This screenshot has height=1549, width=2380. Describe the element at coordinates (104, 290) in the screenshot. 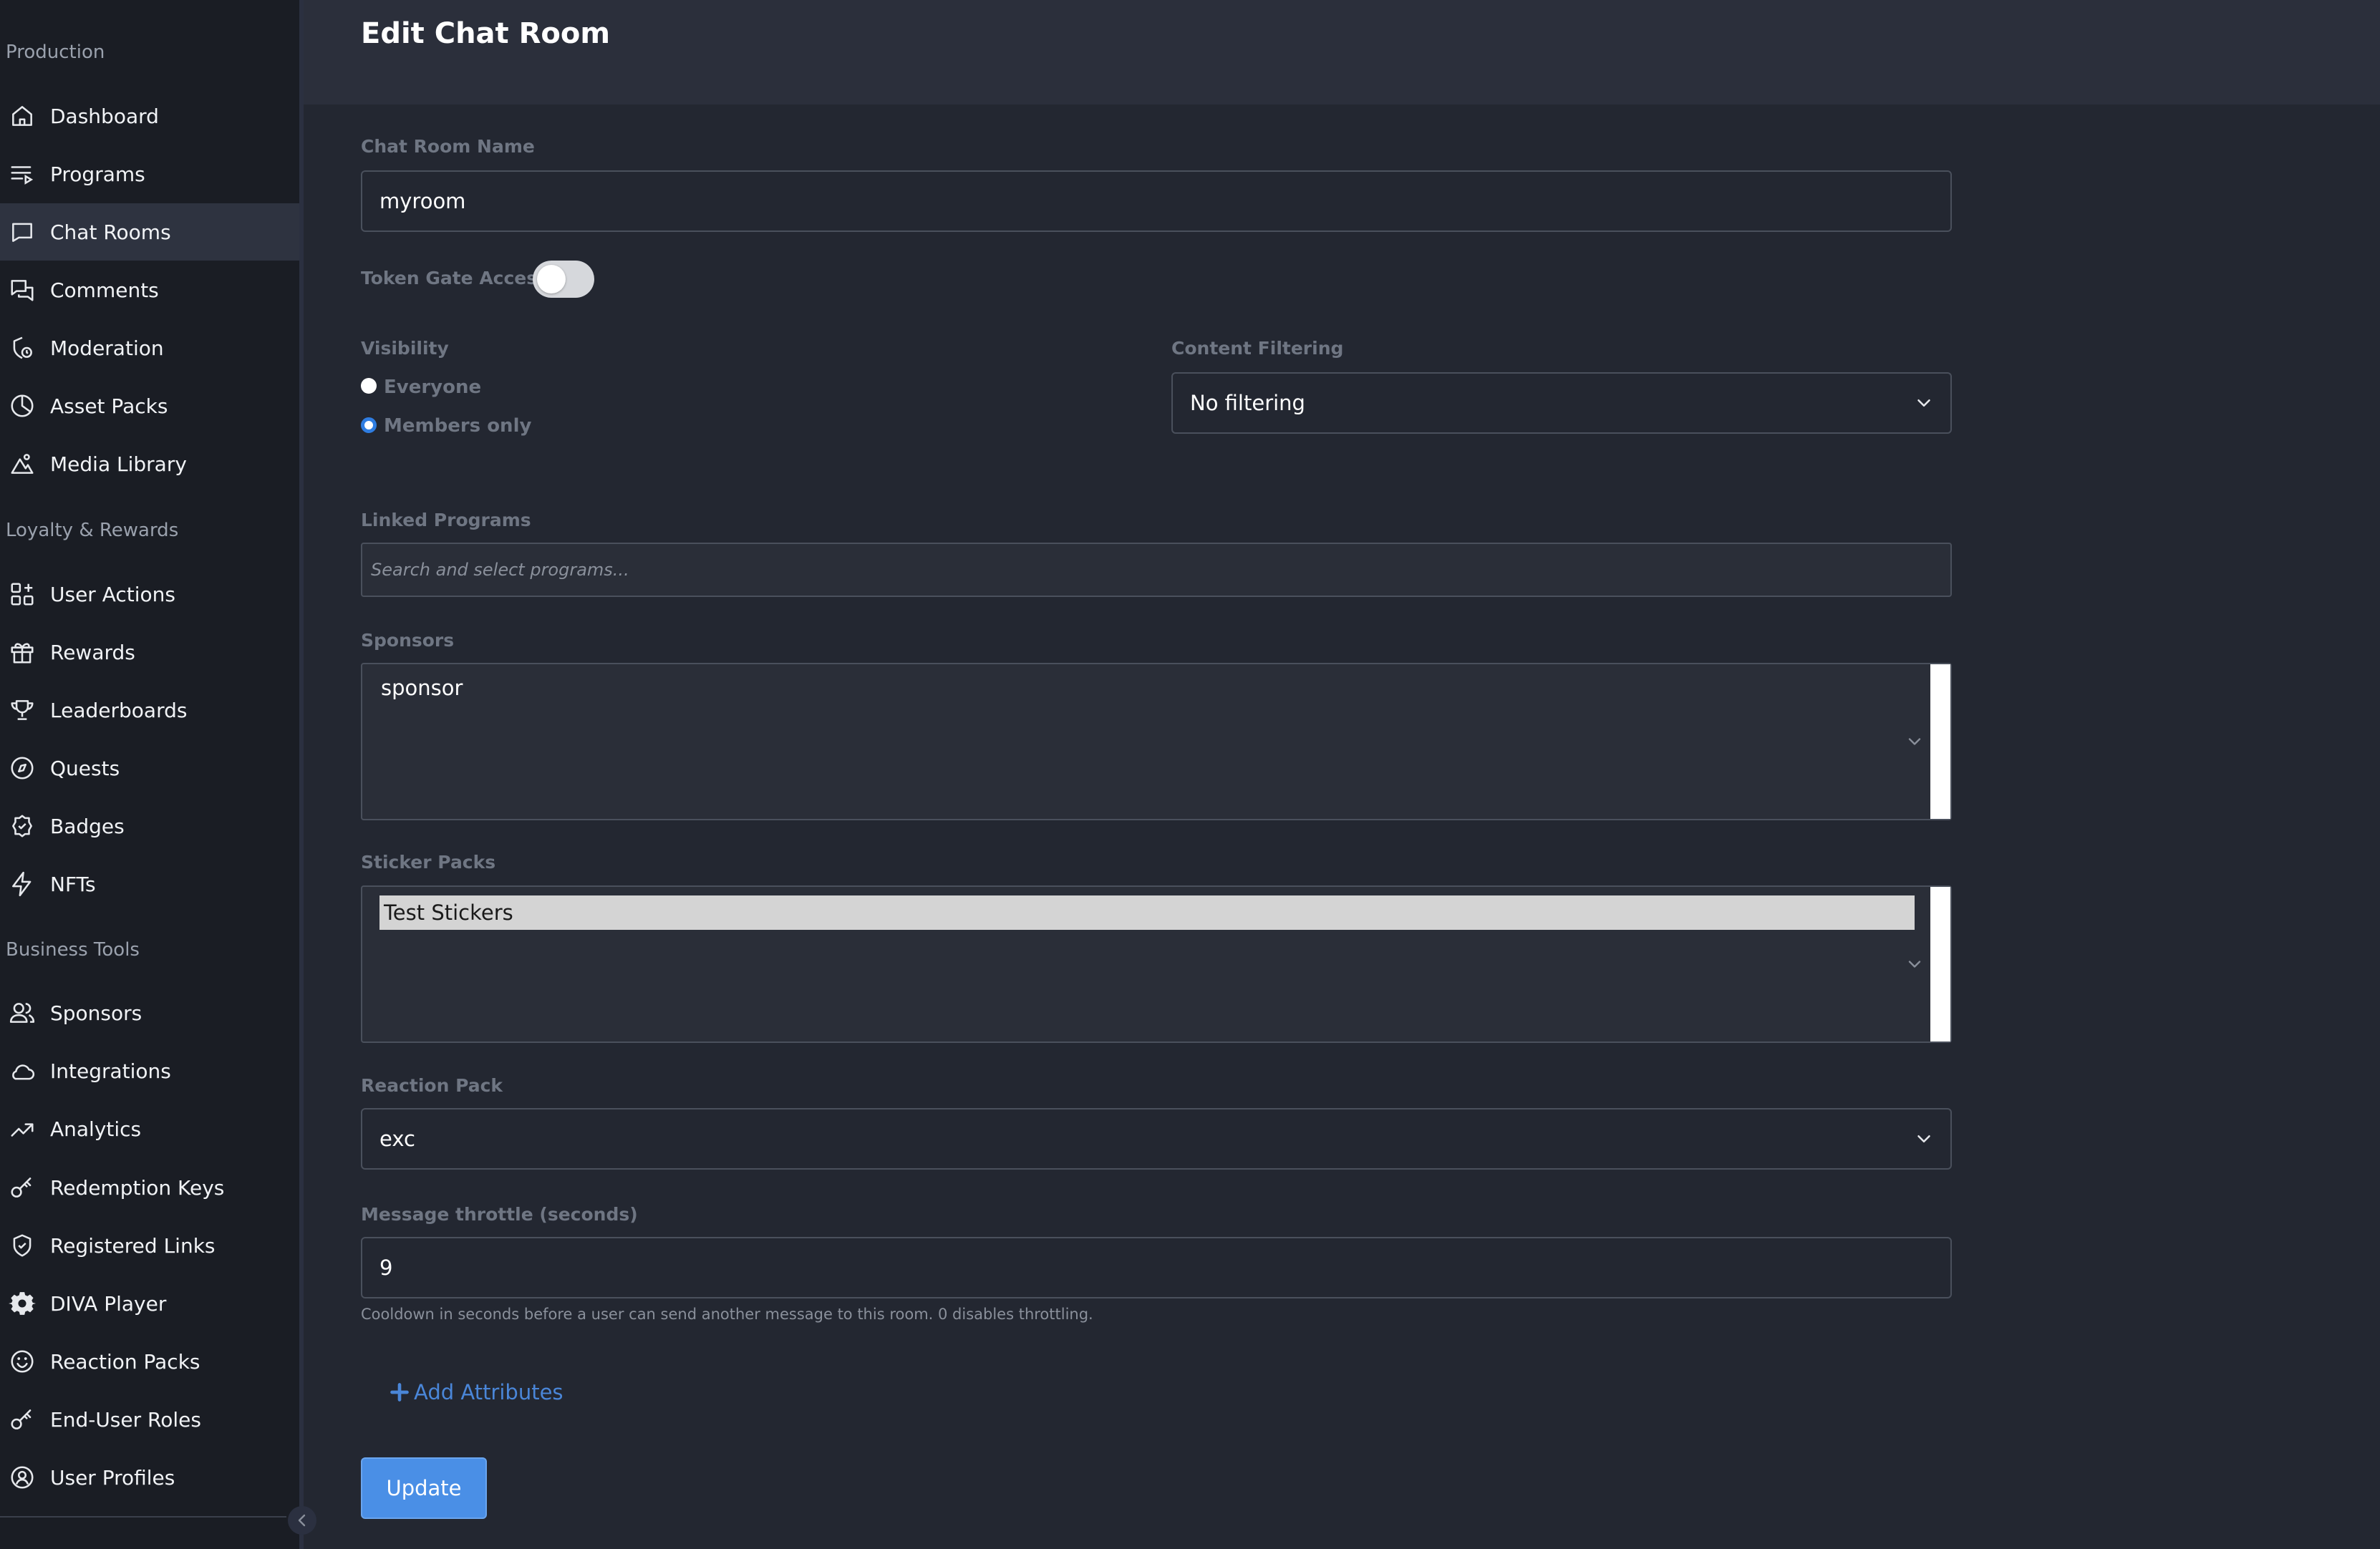

I see `sidebar-item-label: Comments` at that location.